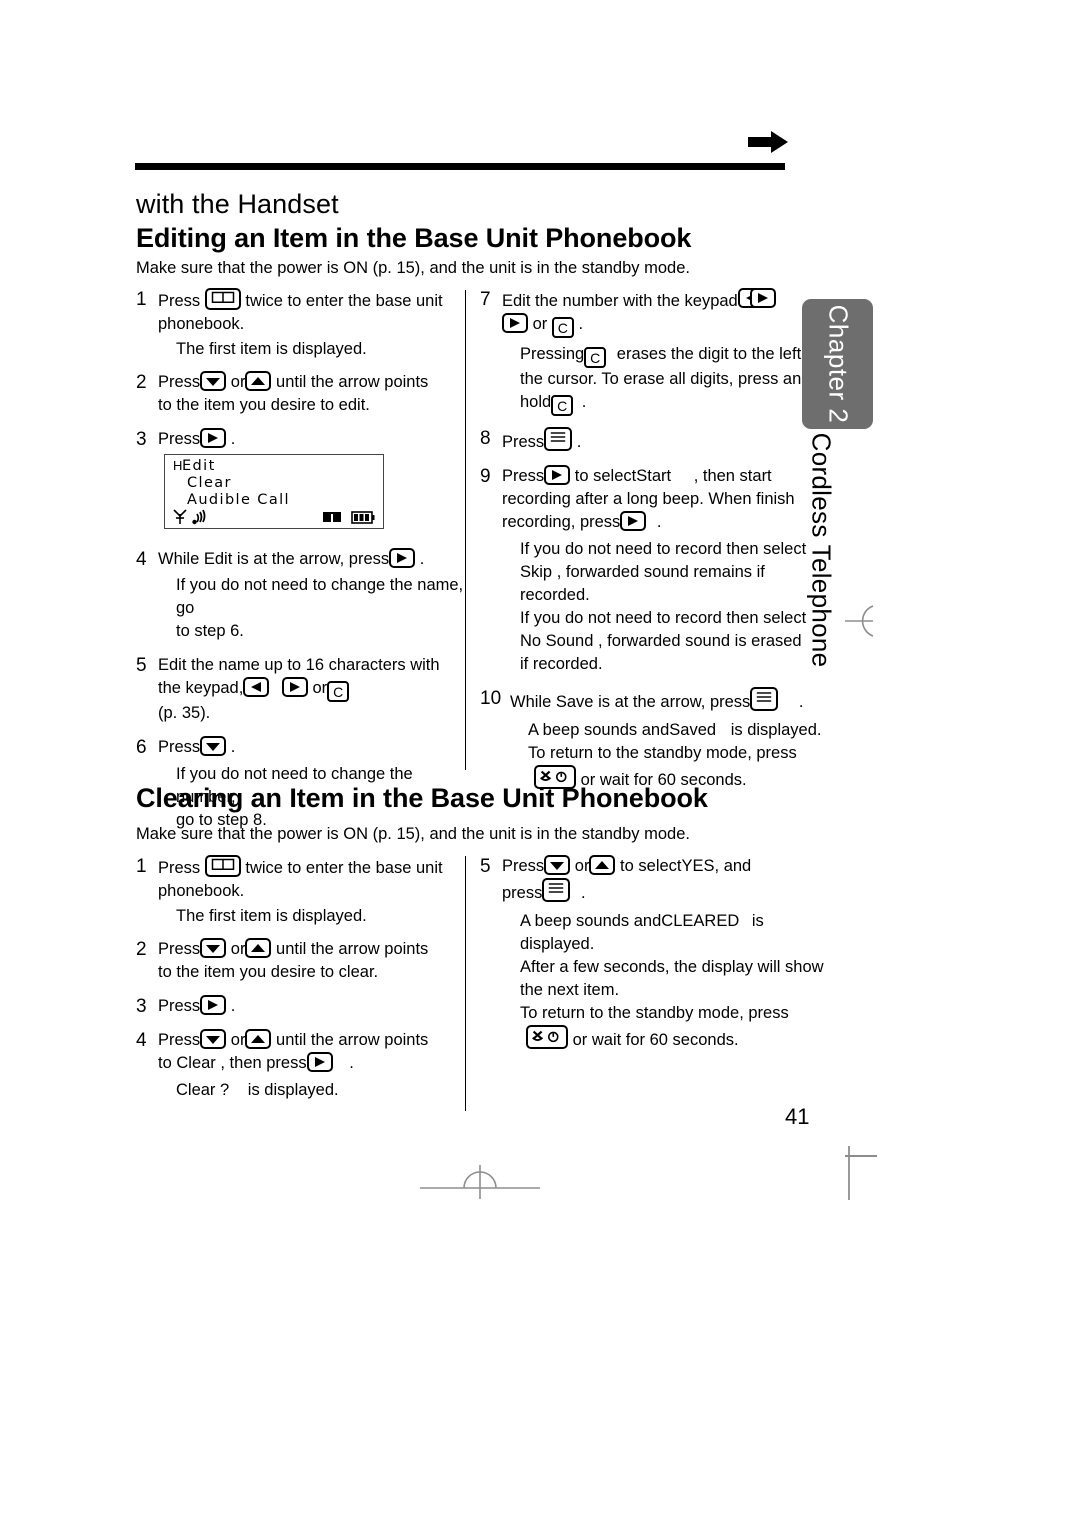 This screenshot has height=1528, width=1080. What do you see at coordinates (552, 354) in the screenshot?
I see `step-text: Pressing` at bounding box center [552, 354].